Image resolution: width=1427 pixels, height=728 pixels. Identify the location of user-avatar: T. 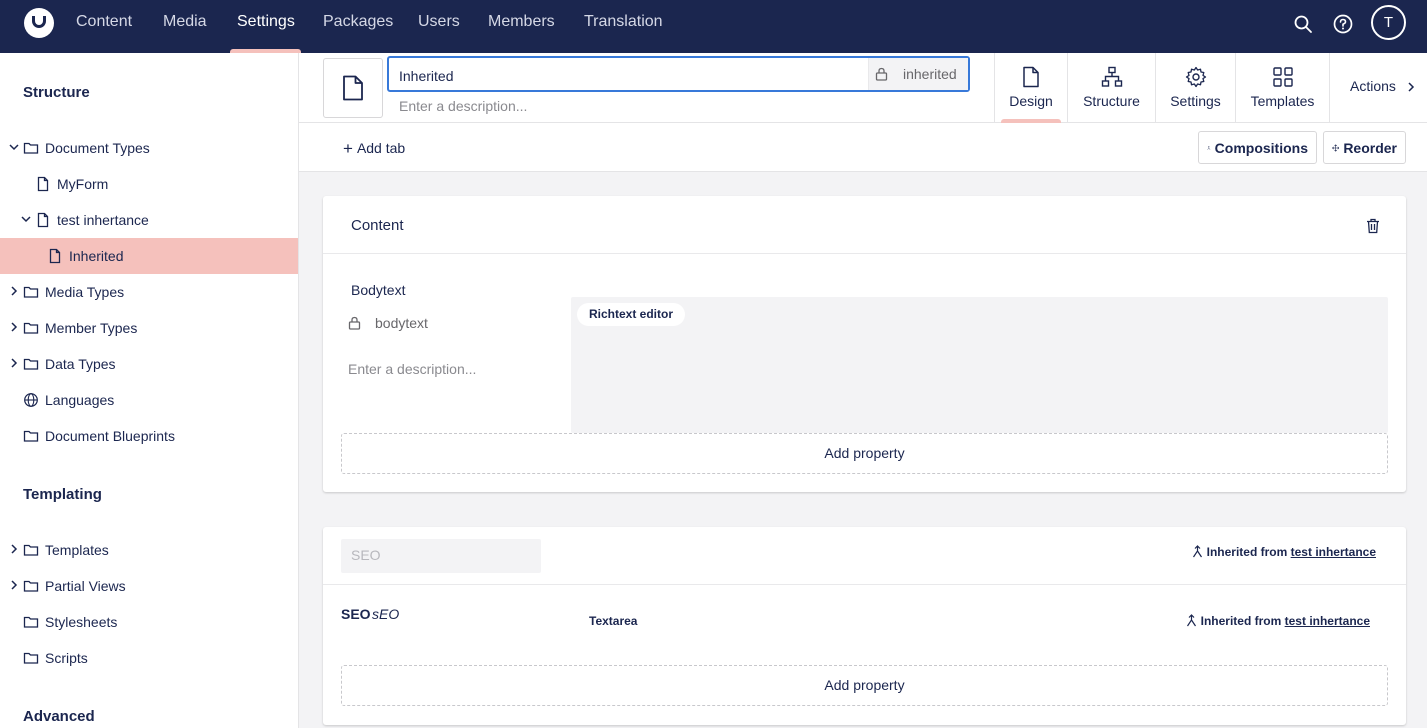
(1388, 22).